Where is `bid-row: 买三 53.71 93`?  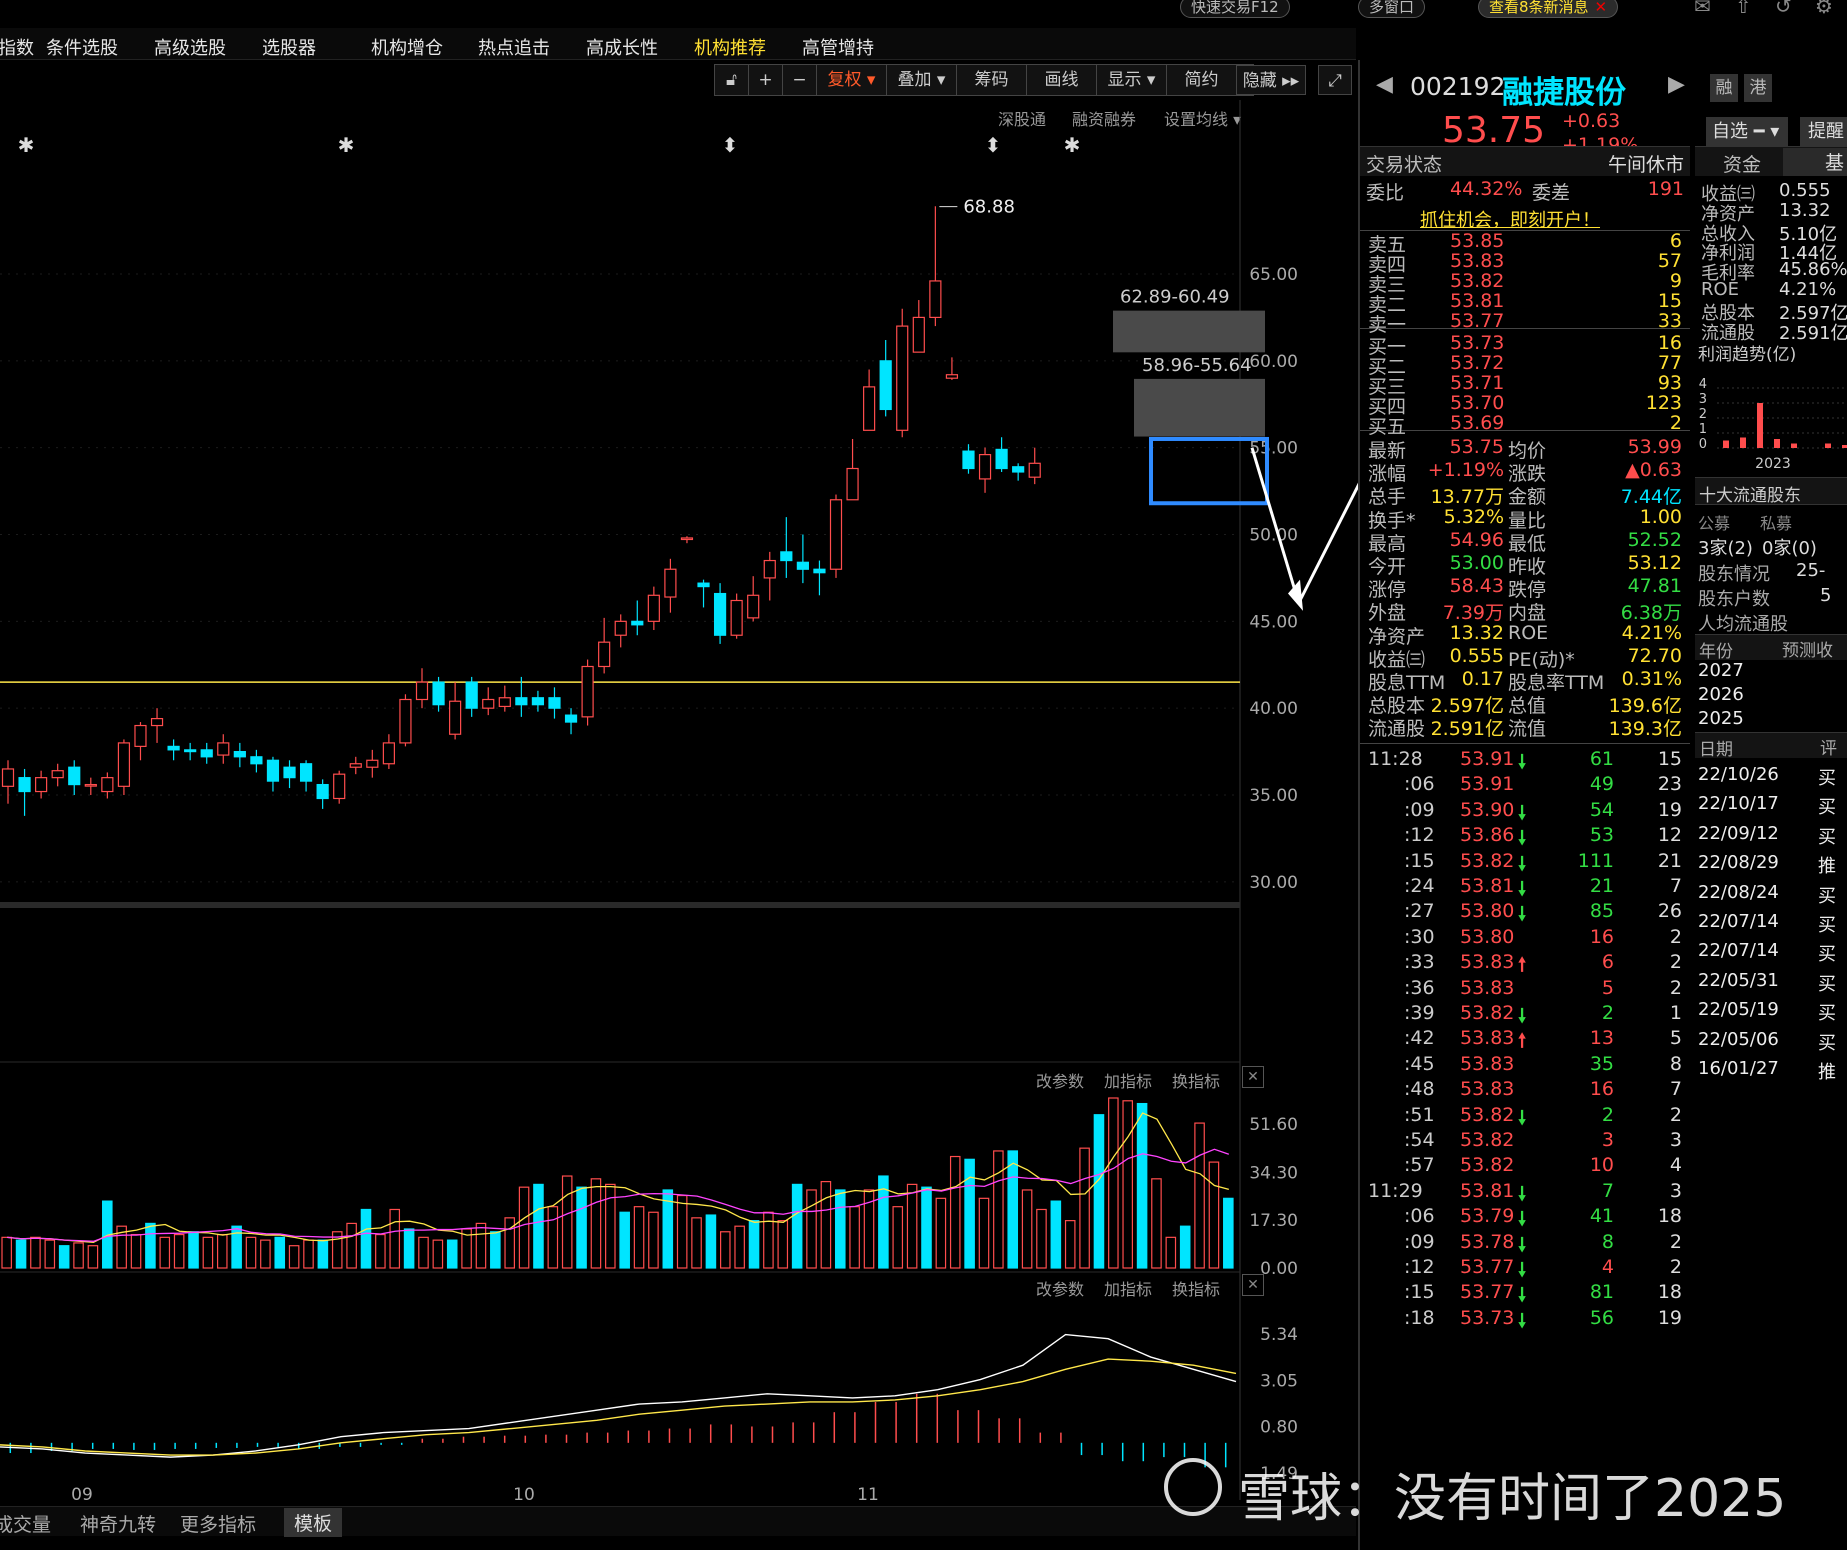
bid-row: 买三 53.71 93 is located at coordinates (1525, 385).